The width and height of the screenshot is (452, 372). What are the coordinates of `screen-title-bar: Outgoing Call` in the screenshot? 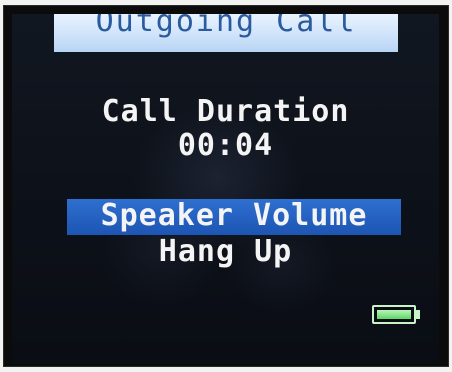 It's located at (226, 33).